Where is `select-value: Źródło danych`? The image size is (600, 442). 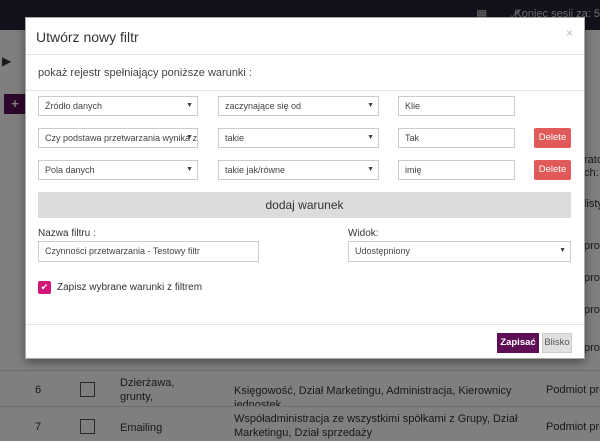
select-value: Źródło danych is located at coordinates (74, 106).